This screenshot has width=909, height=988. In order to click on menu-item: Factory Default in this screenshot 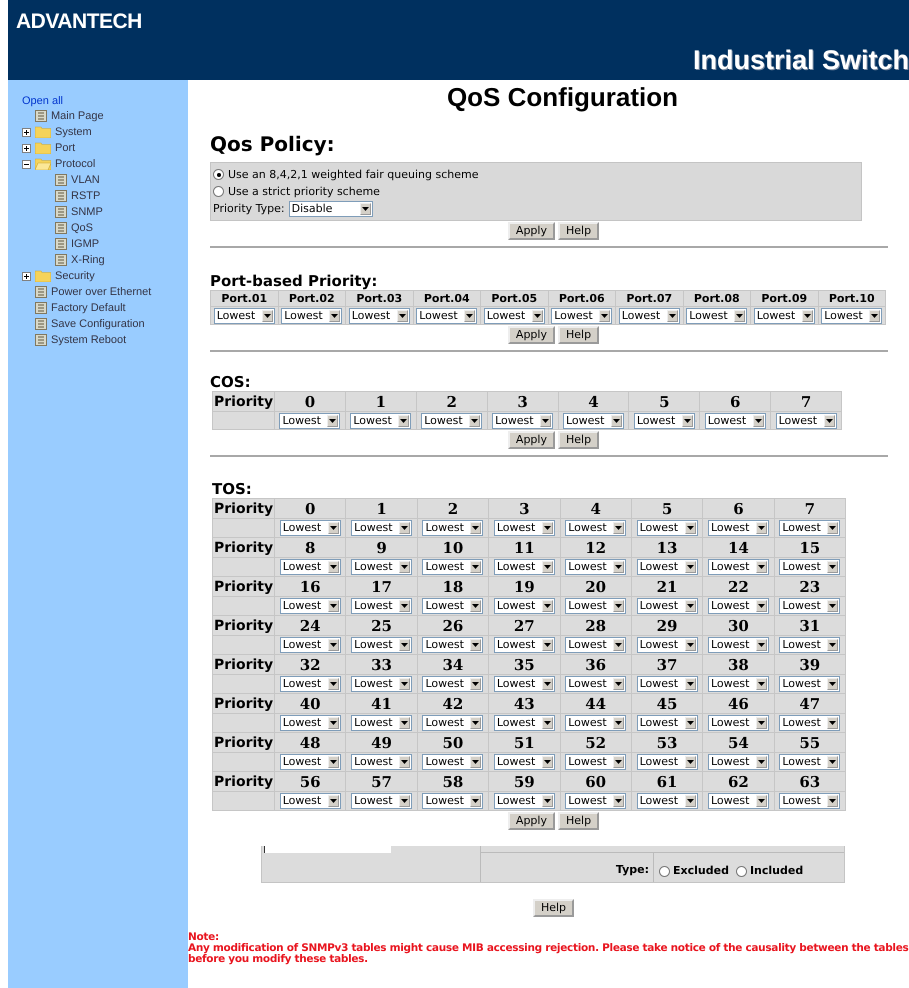, I will do `click(88, 308)`.